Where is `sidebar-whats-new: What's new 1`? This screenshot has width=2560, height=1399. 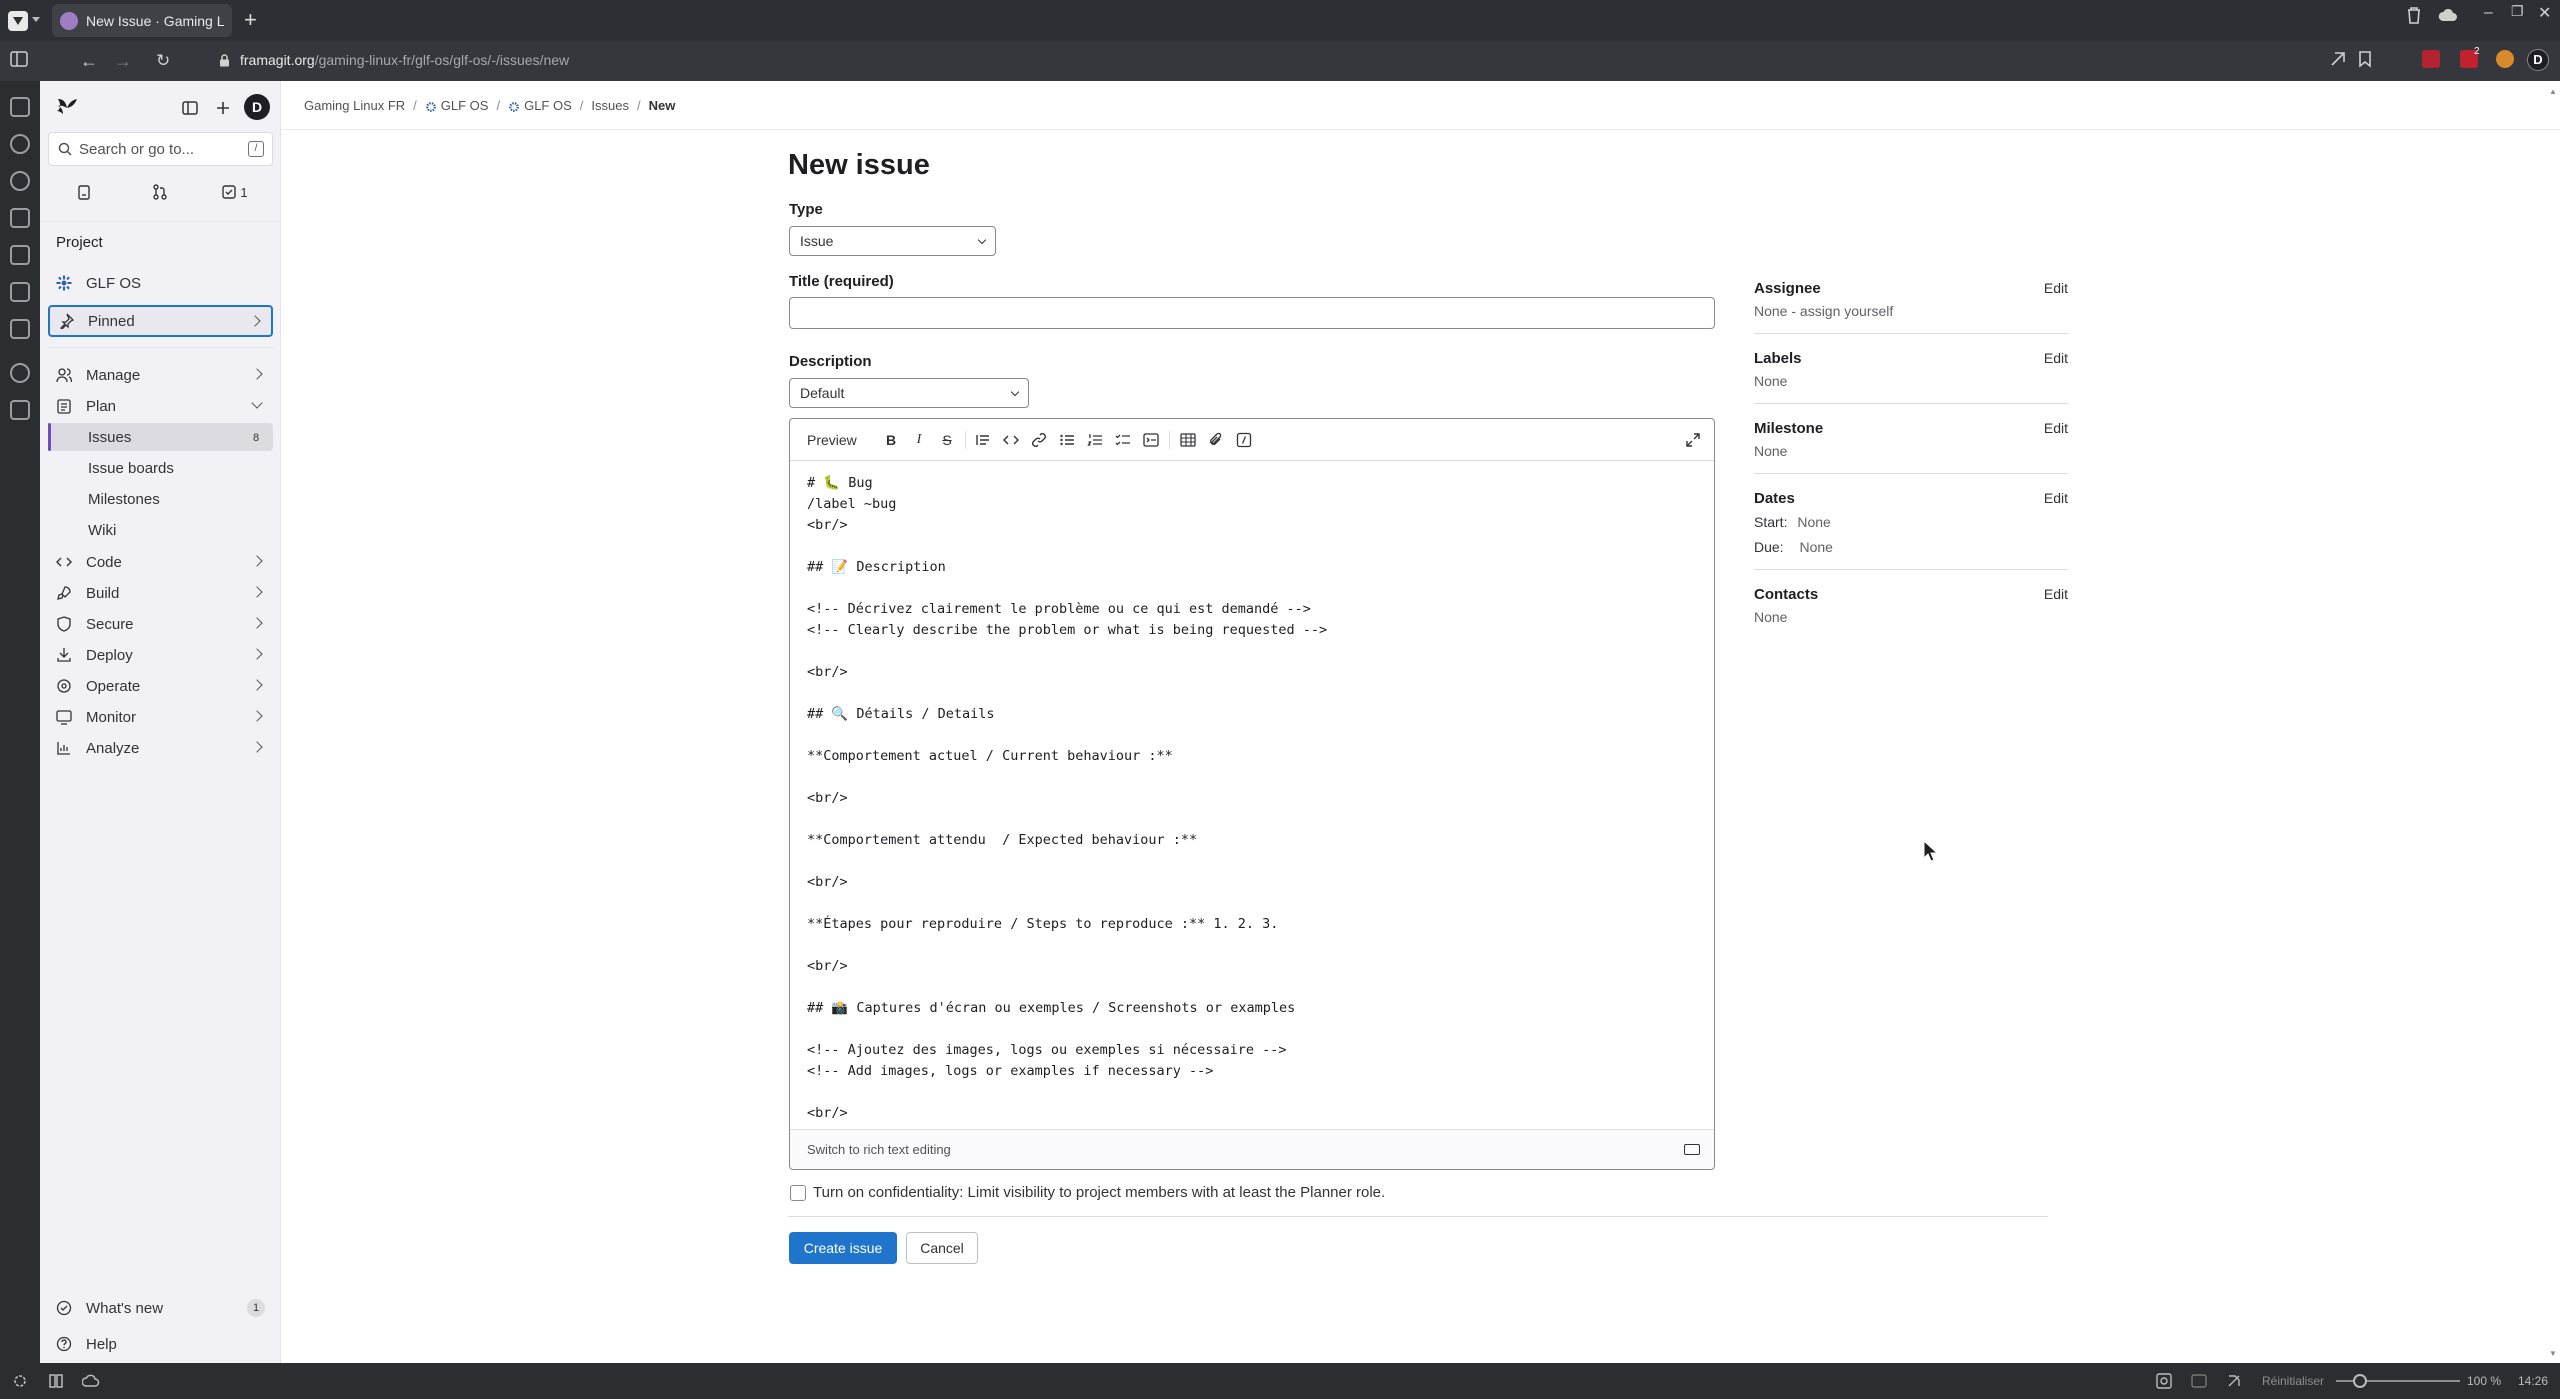
sidebar-whats-new: What's new 1 is located at coordinates (160, 1308).